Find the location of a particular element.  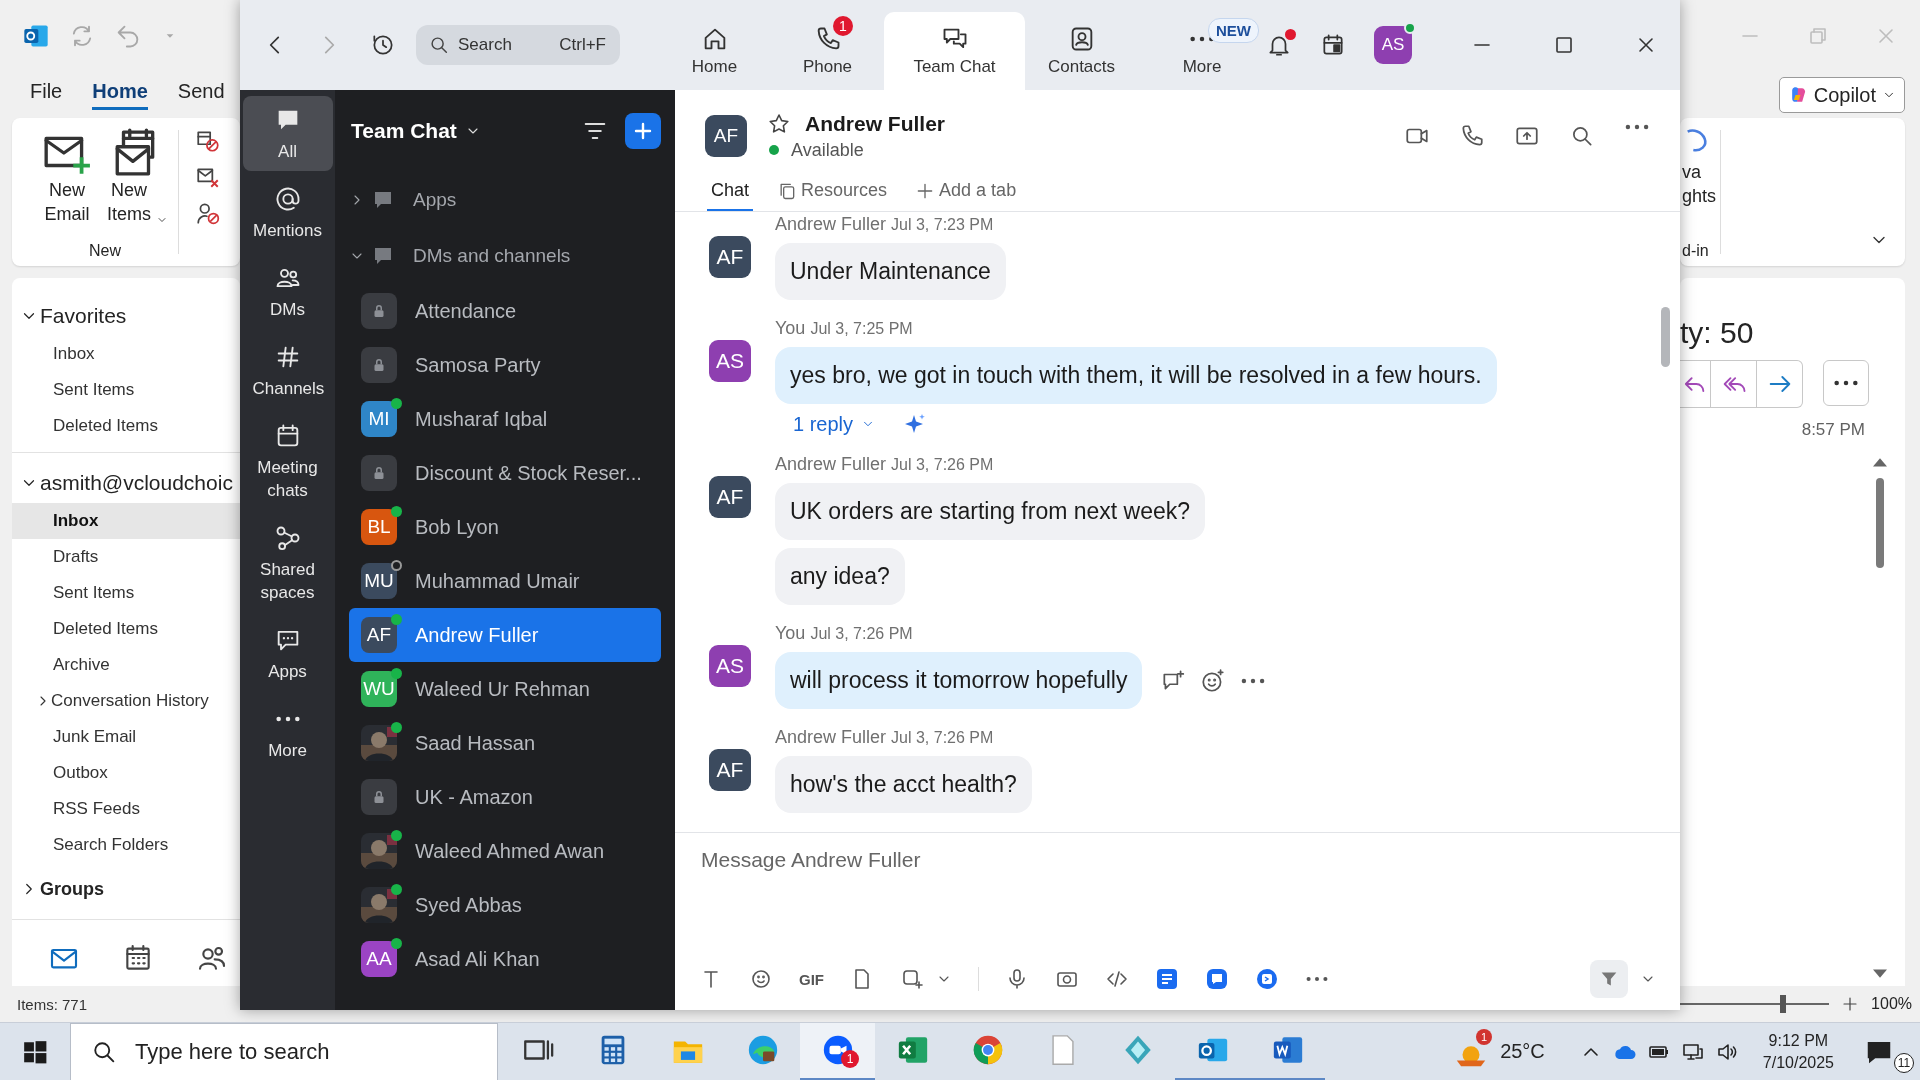

section-header: Apps is located at coordinates (505, 200).